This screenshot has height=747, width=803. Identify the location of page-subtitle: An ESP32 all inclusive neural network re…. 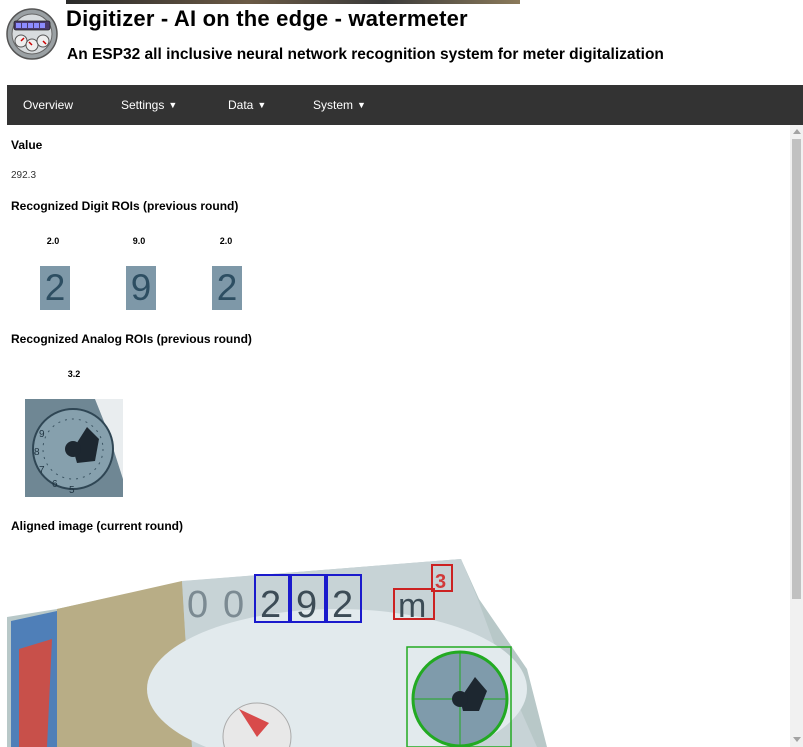
(365, 54).